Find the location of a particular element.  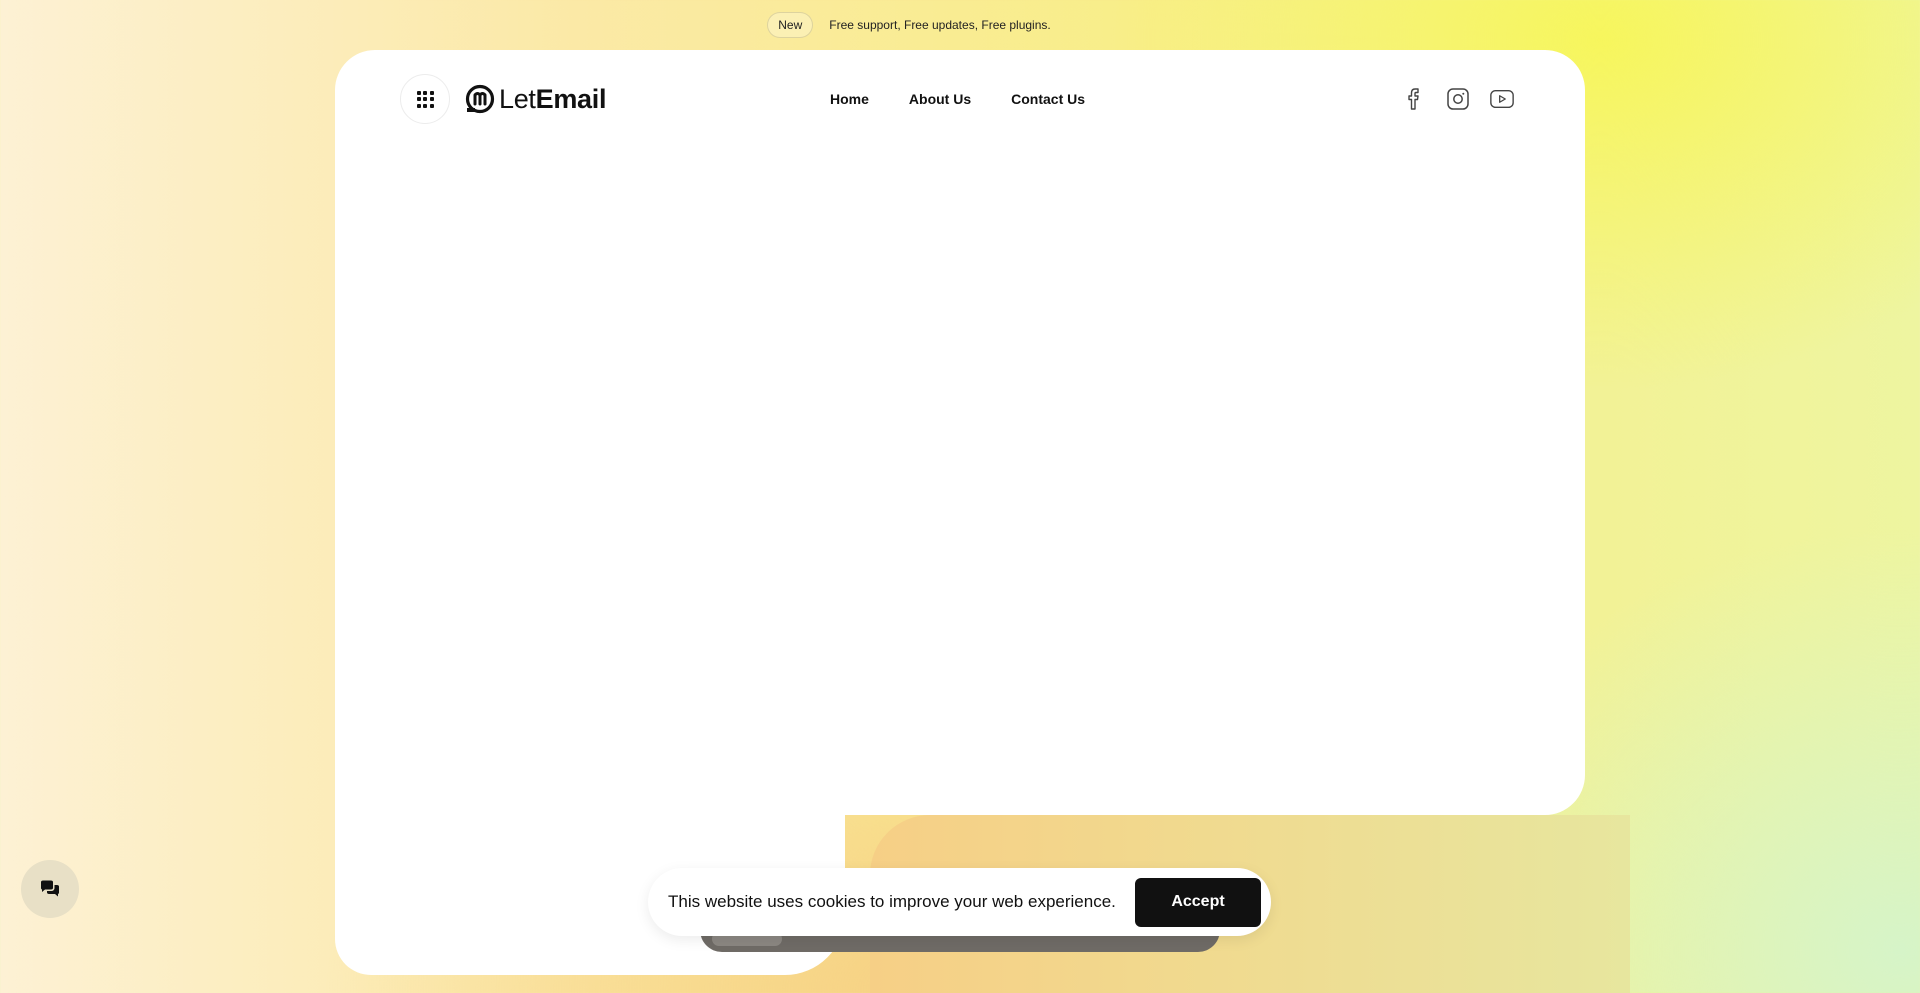

grid-icon is located at coordinates (425, 99).